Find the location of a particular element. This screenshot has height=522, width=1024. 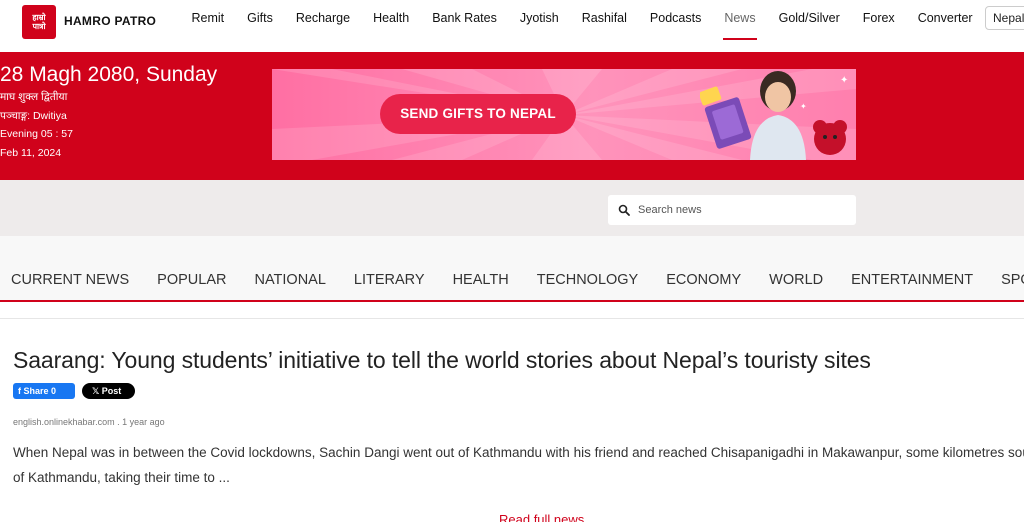

category-technology: TECHNOLOGY is located at coordinates (588, 268).